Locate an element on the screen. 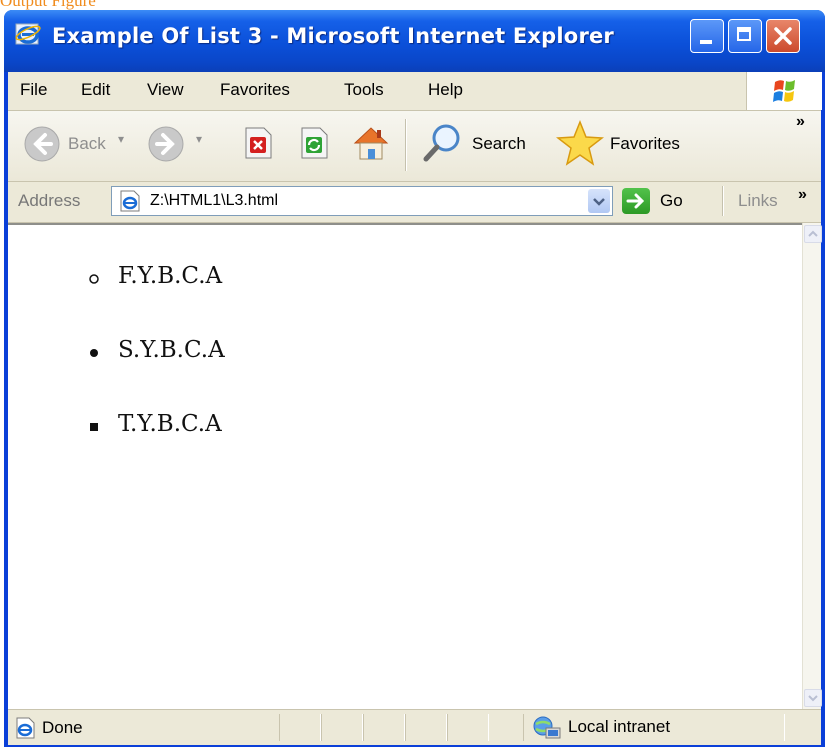 The width and height of the screenshot is (827, 749). back-button: Back ▾ is located at coordinates (78, 144).